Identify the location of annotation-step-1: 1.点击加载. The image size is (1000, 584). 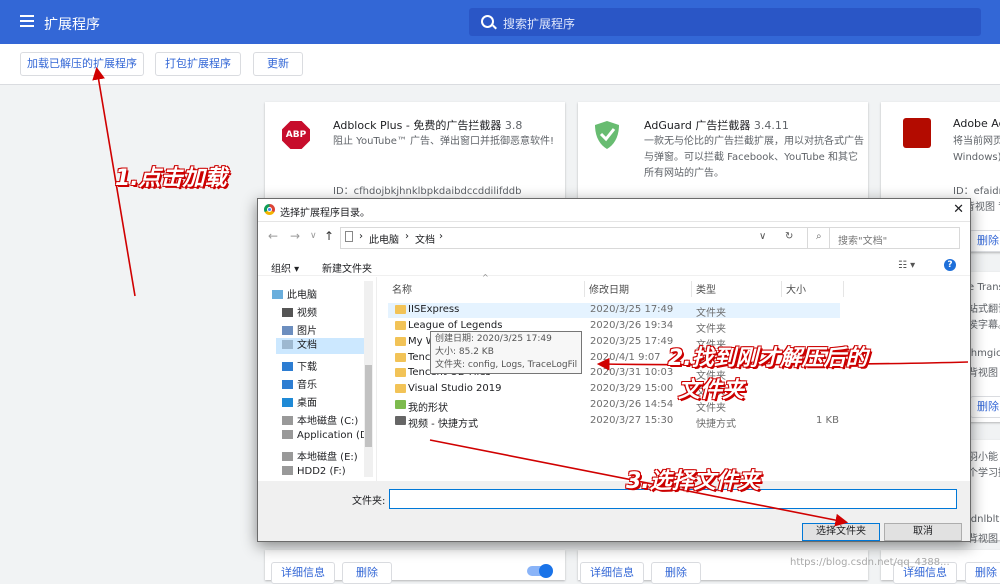
(171, 178).